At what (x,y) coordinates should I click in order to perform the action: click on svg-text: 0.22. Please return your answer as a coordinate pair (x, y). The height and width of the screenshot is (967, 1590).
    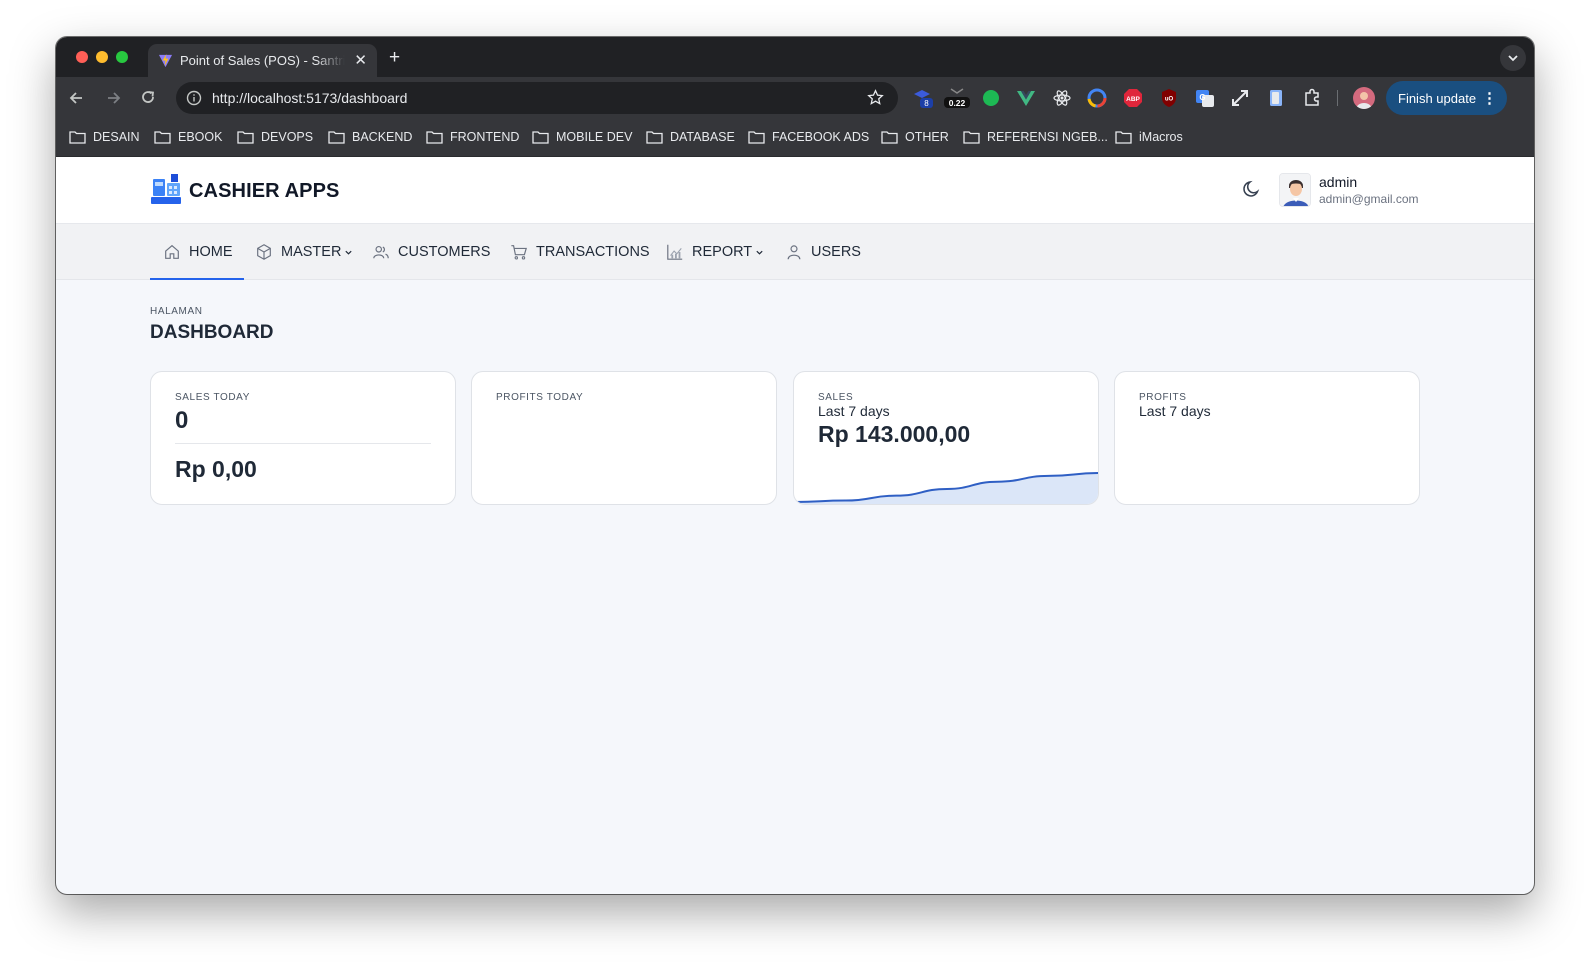
    Looking at the image, I should click on (957, 103).